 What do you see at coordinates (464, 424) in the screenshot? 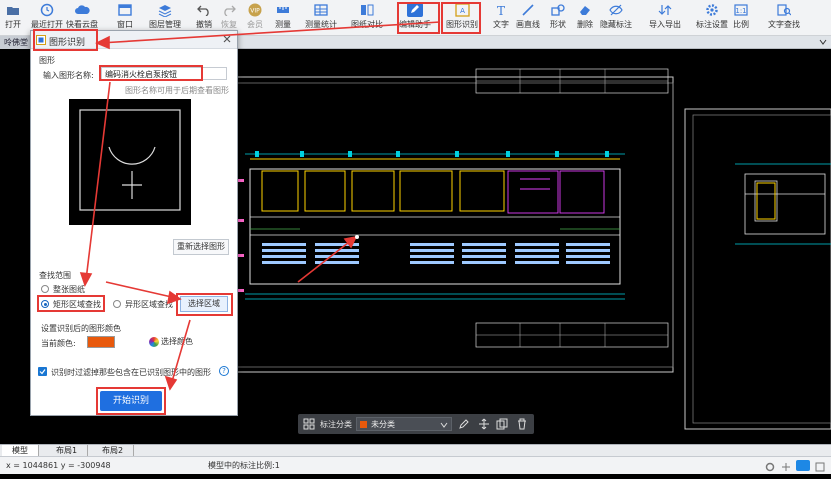
I see `edit-icon` at bounding box center [464, 424].